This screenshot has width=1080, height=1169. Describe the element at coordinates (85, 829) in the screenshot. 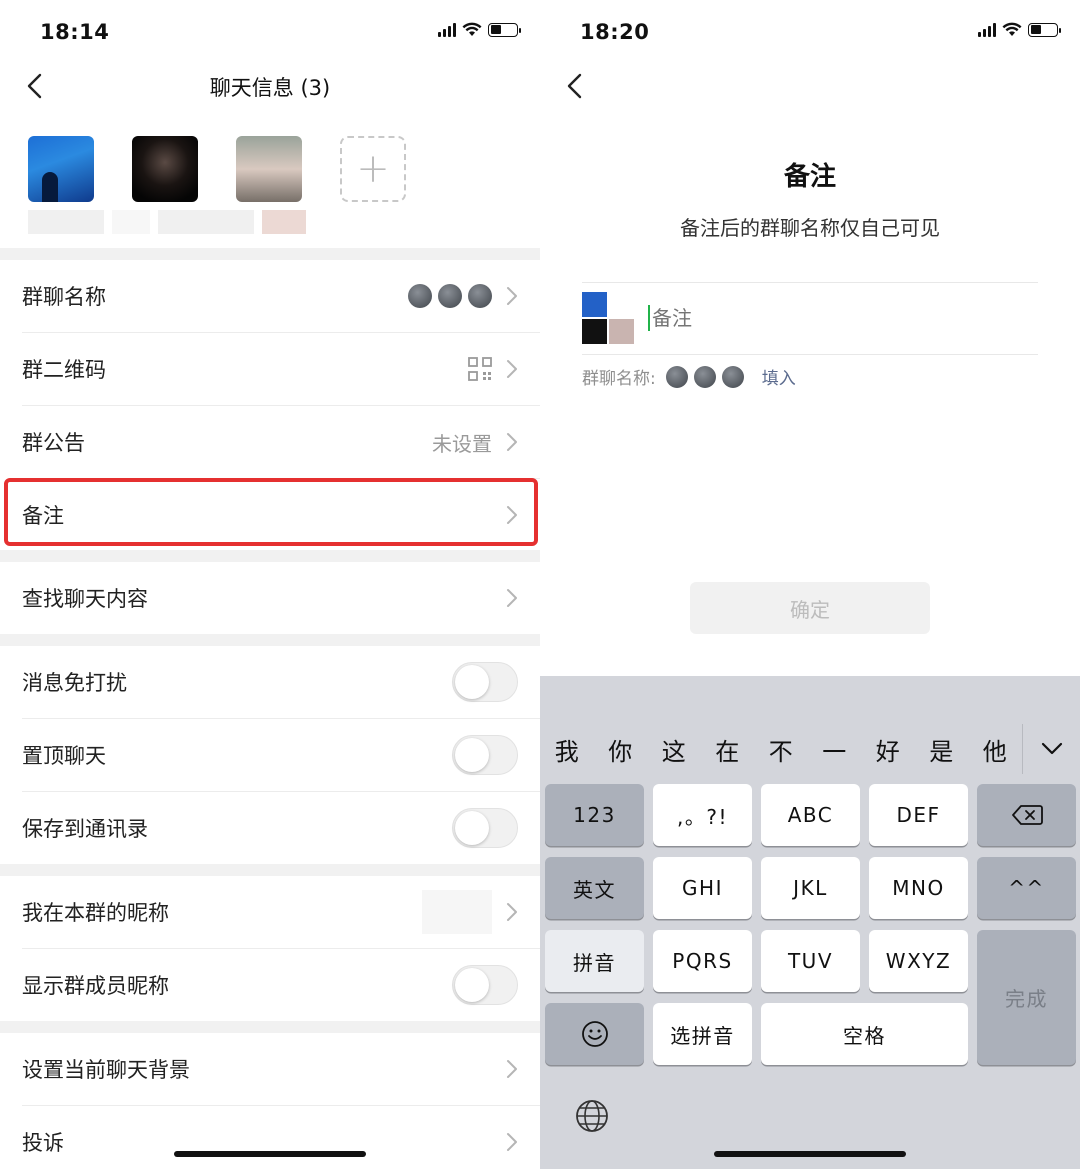

I see `row-label: 保存到通讯录` at that location.